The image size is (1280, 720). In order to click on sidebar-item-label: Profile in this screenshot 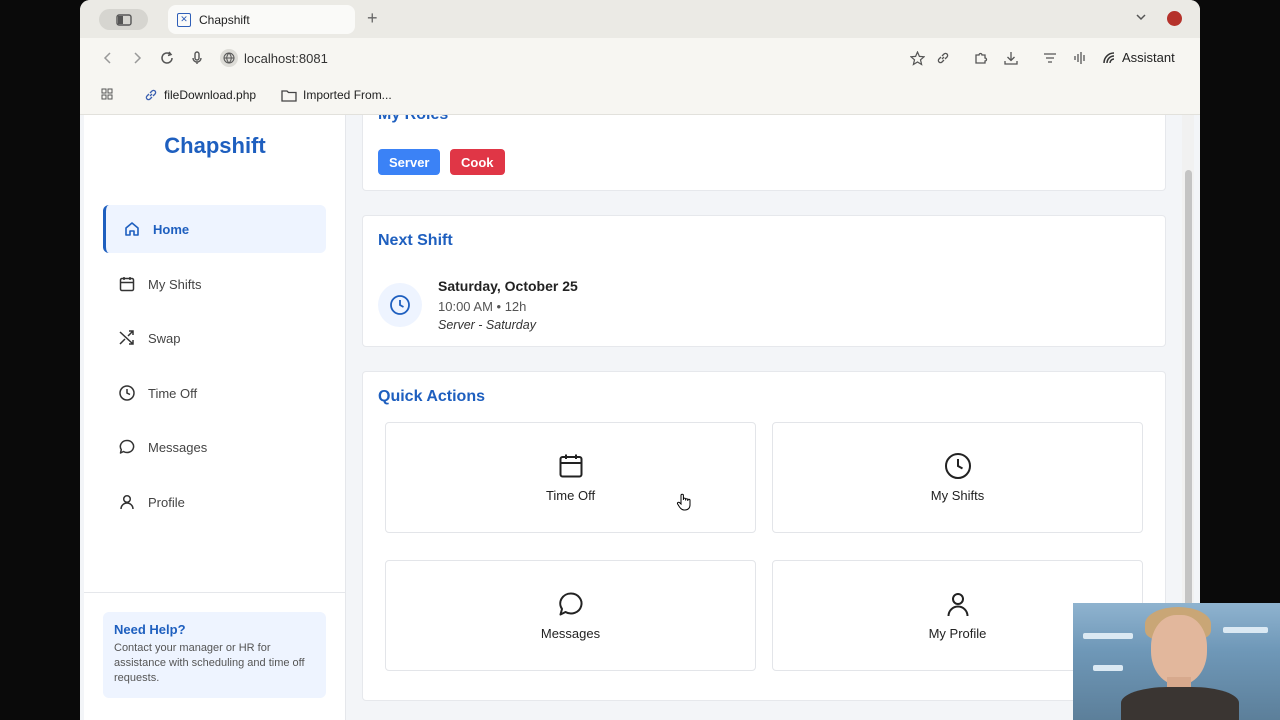, I will do `click(166, 502)`.